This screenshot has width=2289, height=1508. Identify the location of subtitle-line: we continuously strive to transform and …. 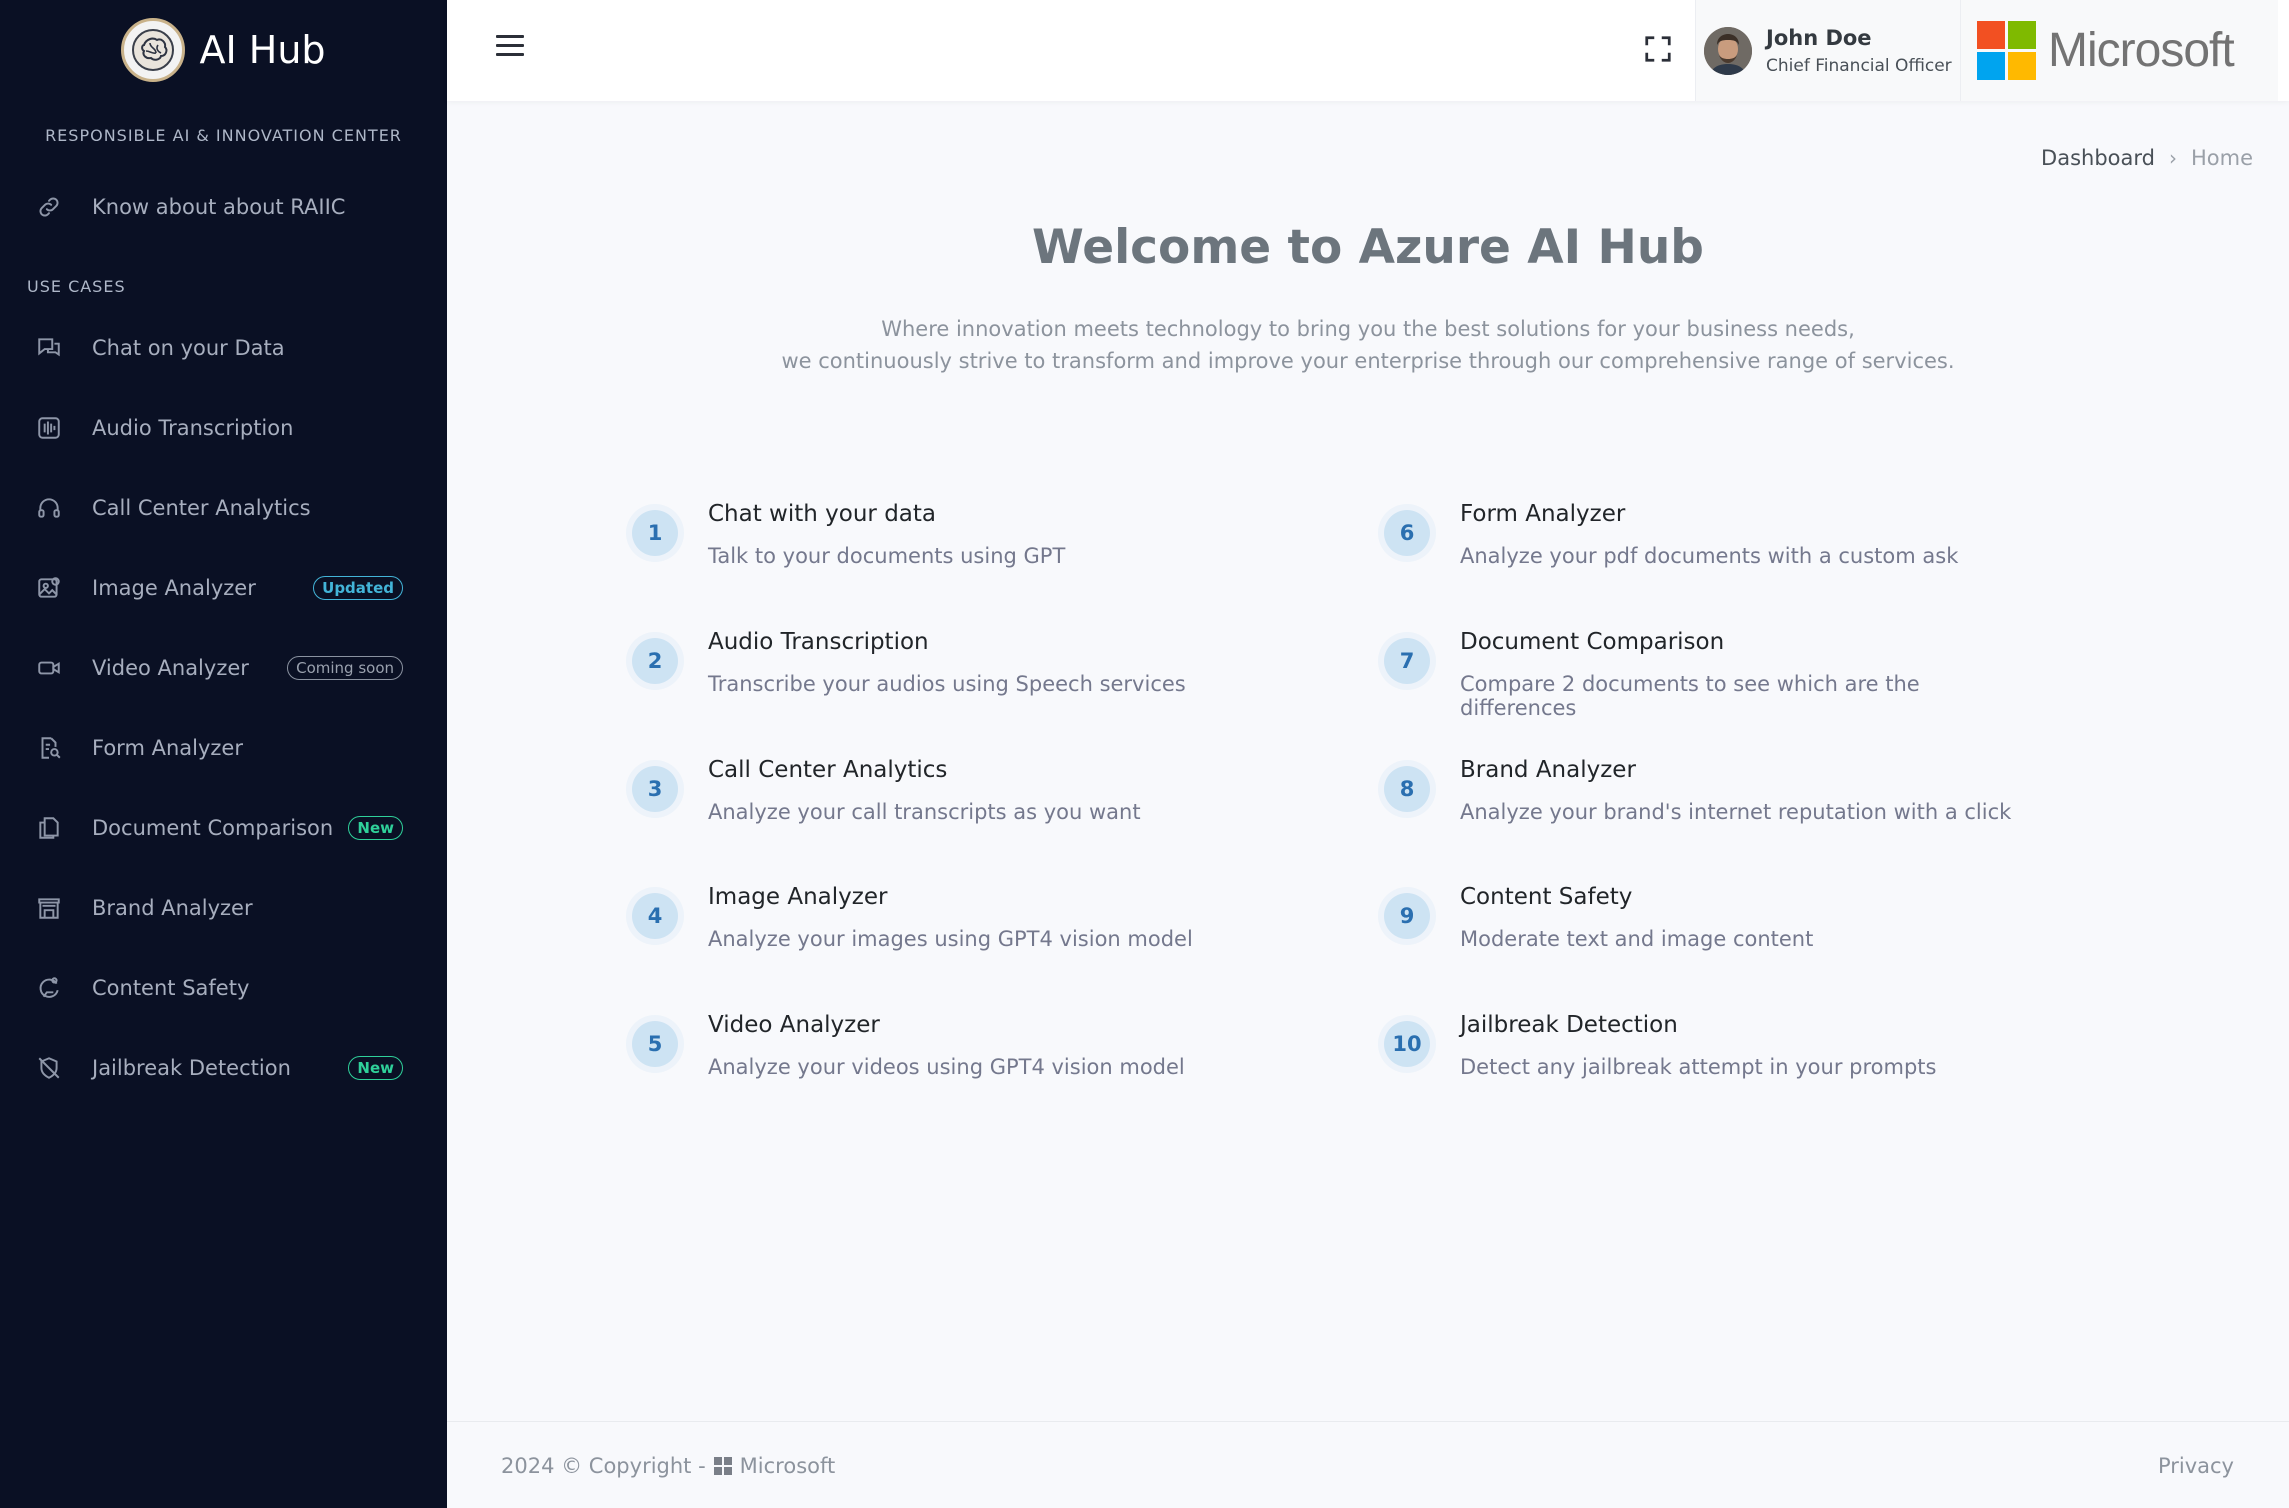
(1368, 361).